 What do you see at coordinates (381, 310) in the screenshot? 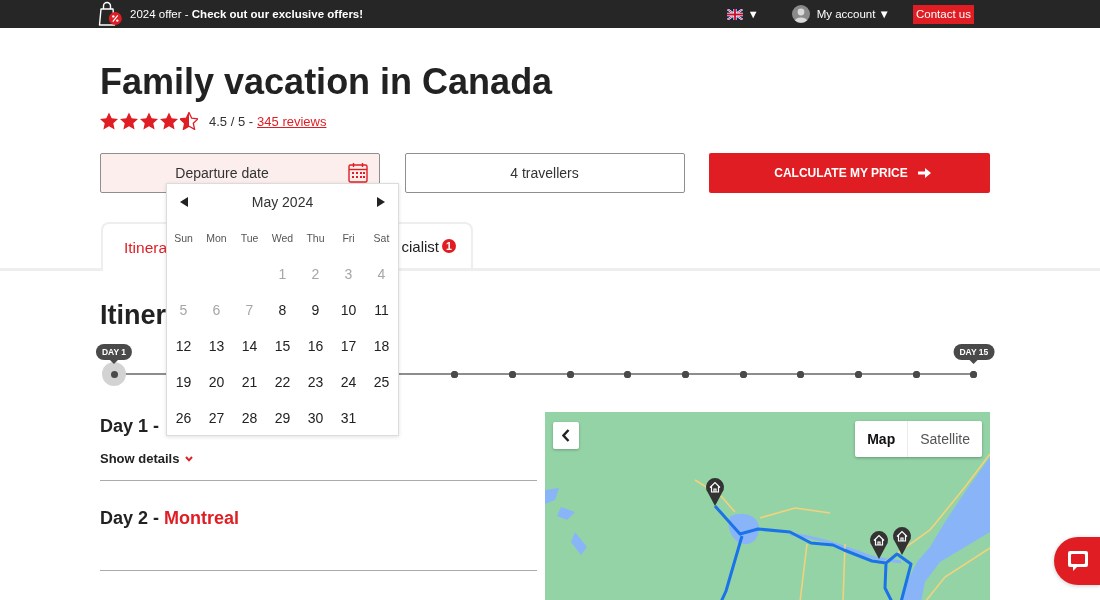
I see `calendar-day: 11` at bounding box center [381, 310].